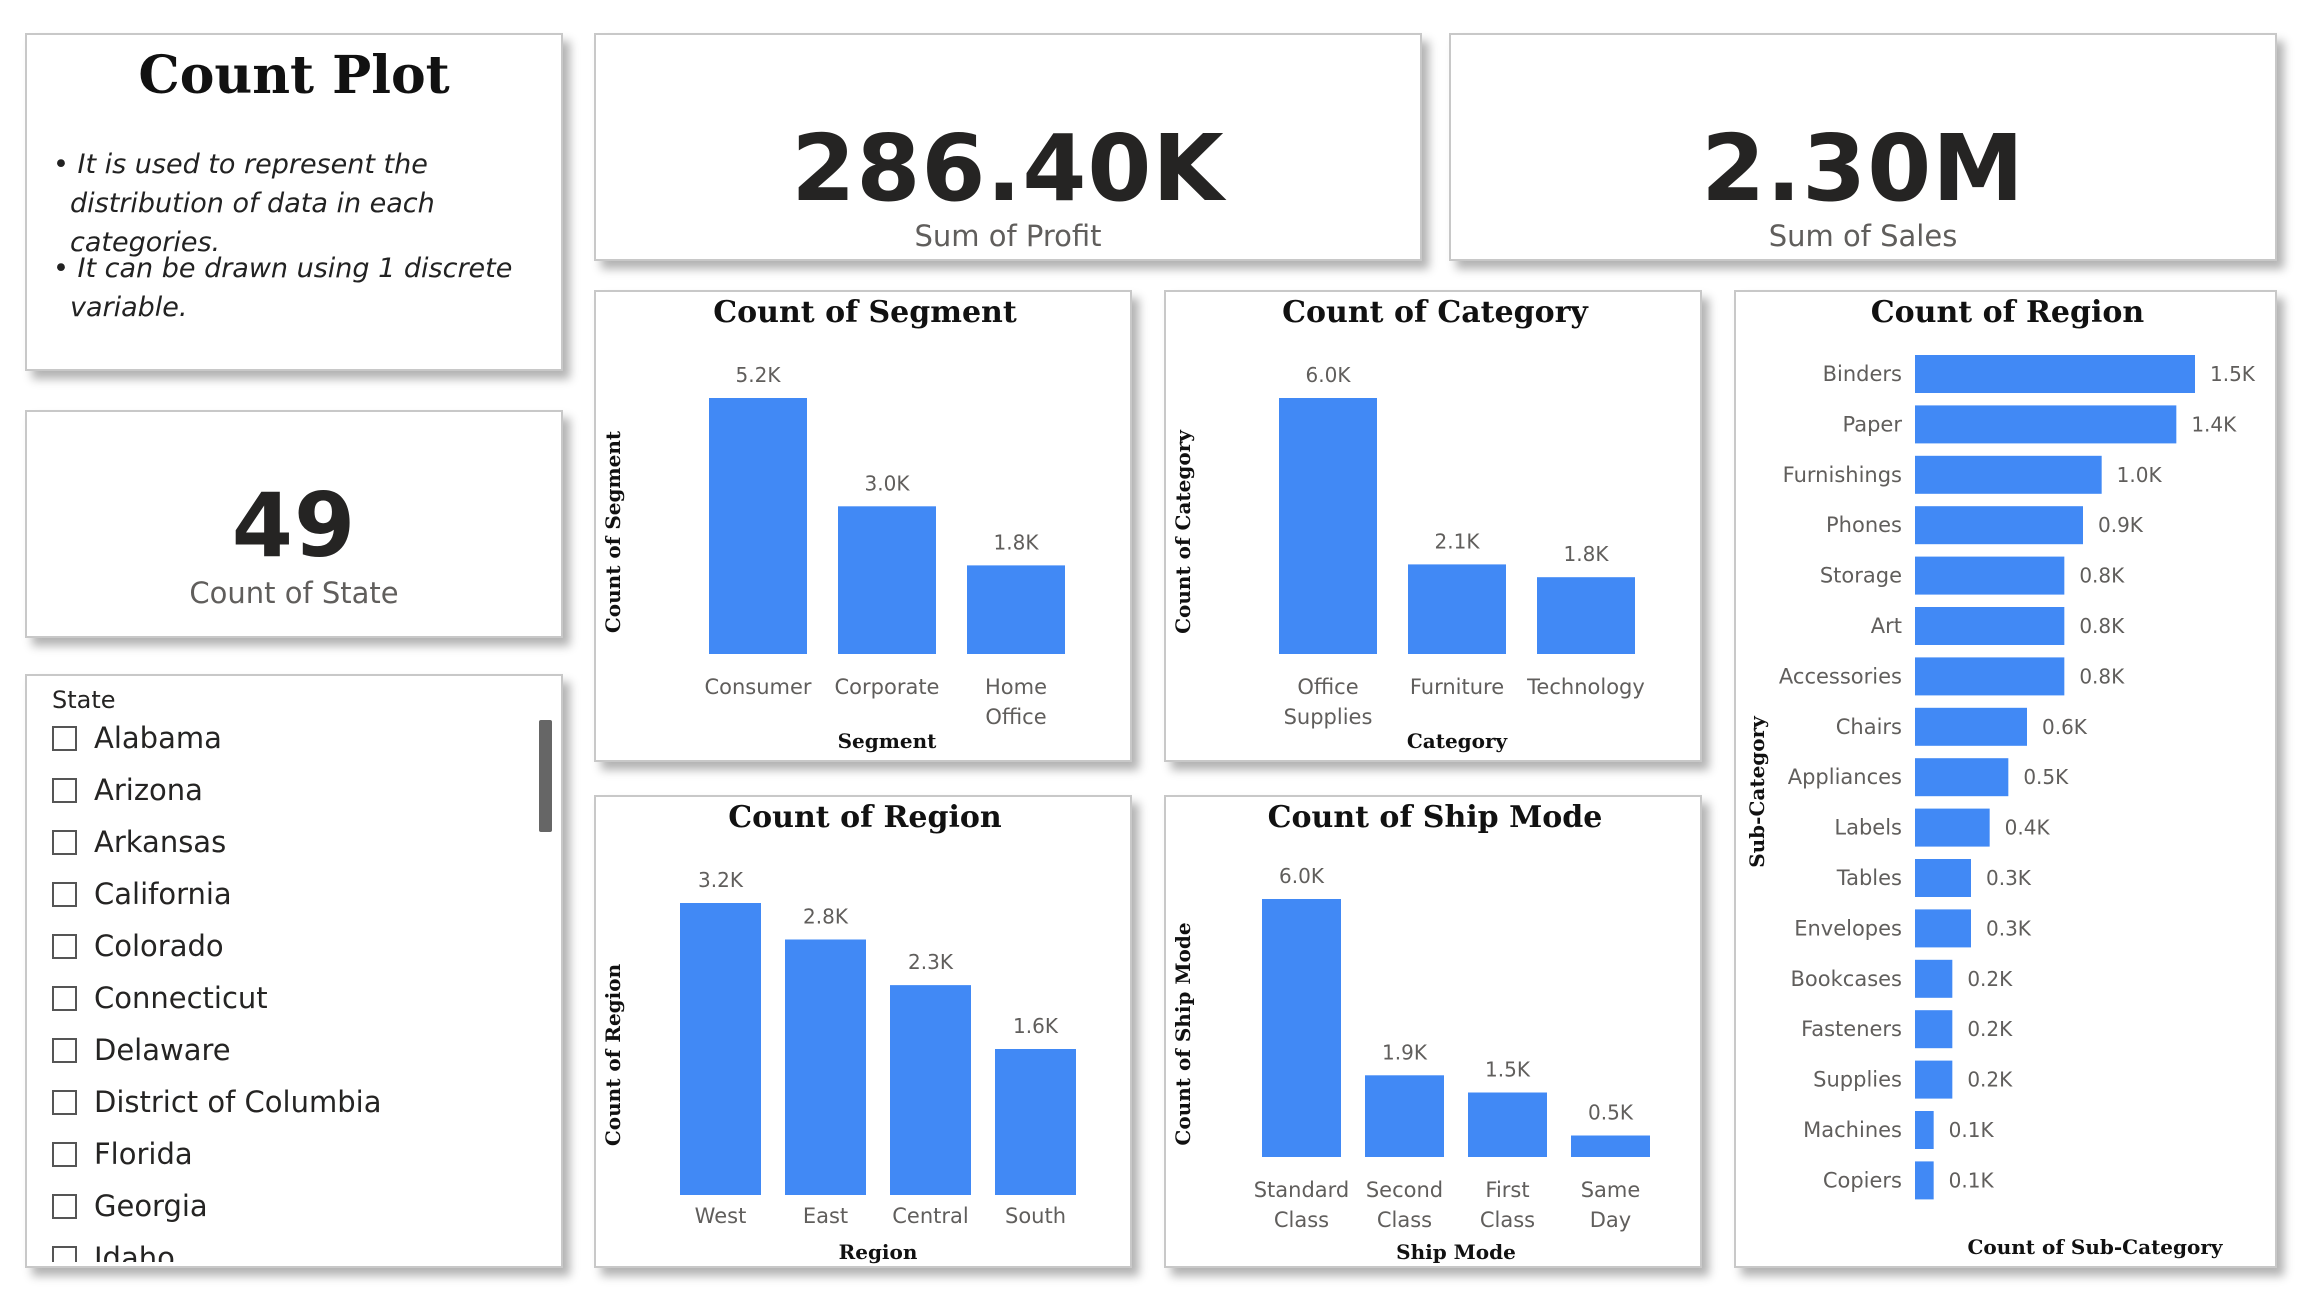  Describe the element at coordinates (888, 483) in the screenshot. I see `data-label: 3.0K` at that location.